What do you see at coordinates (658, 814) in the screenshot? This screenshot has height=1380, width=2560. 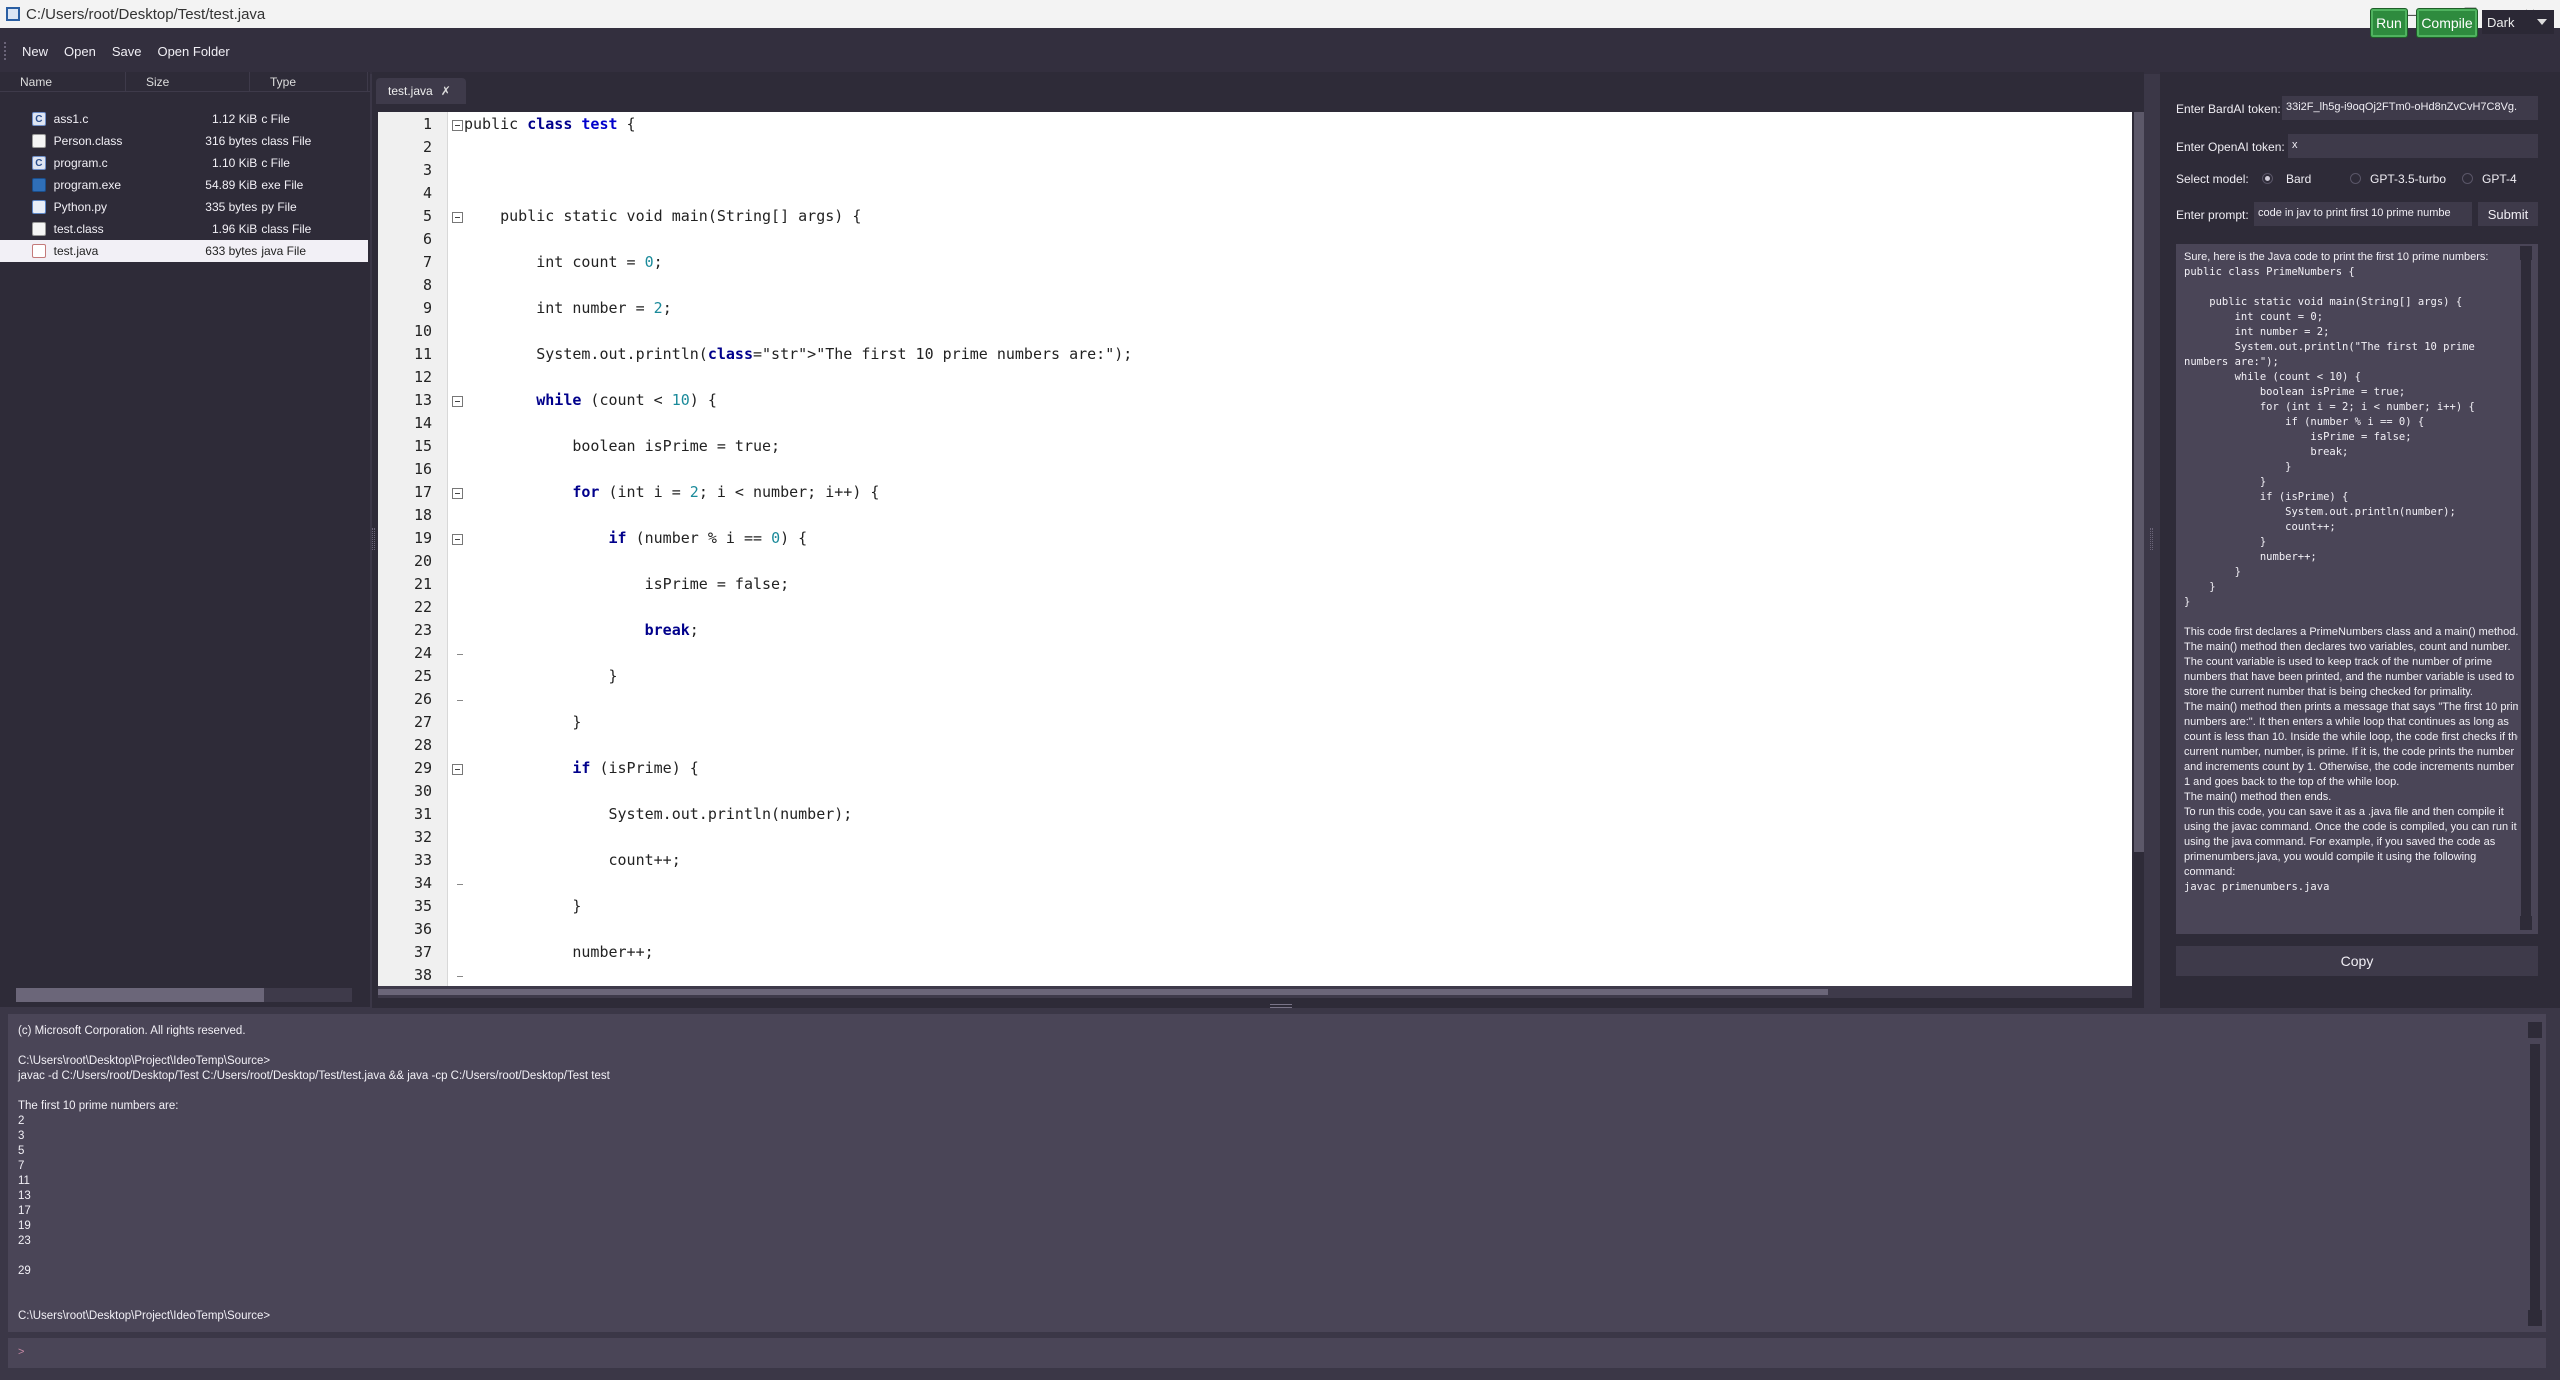 I see `code-line: System.out.println(number);` at bounding box center [658, 814].